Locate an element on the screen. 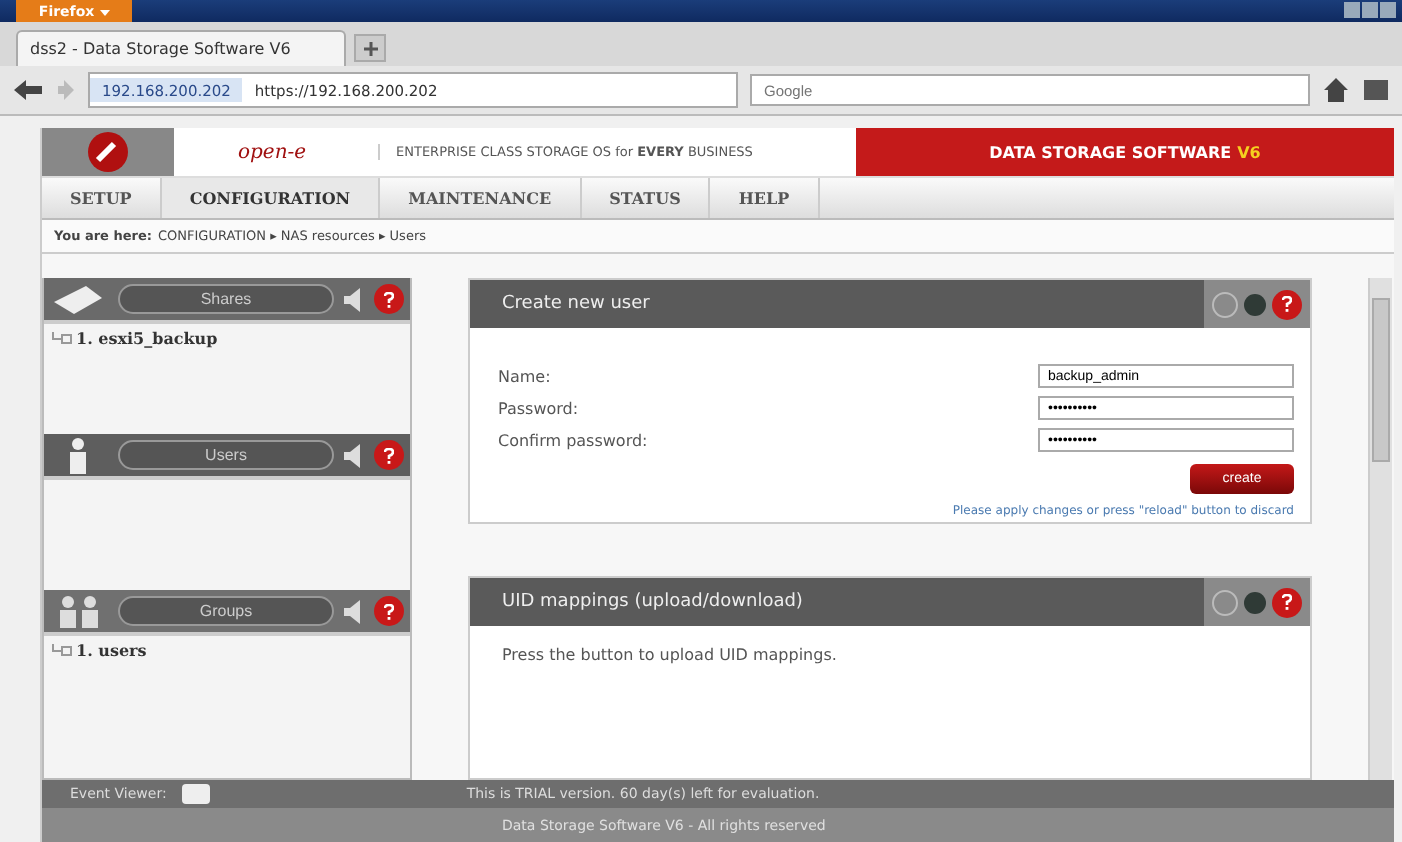 This screenshot has height=842, width=1402. field-label: Name: is located at coordinates (524, 376).